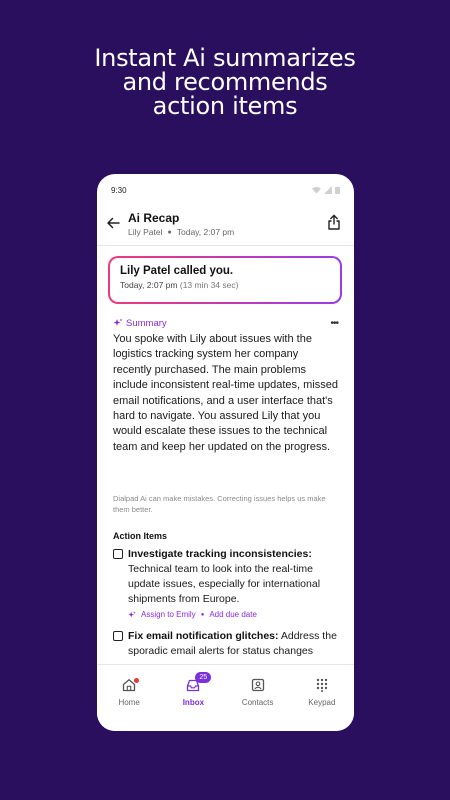 Image resolution: width=450 pixels, height=800 pixels. I want to click on page-subtitle: Lily Patel ● Today, 2:07 pm, so click(181, 232).